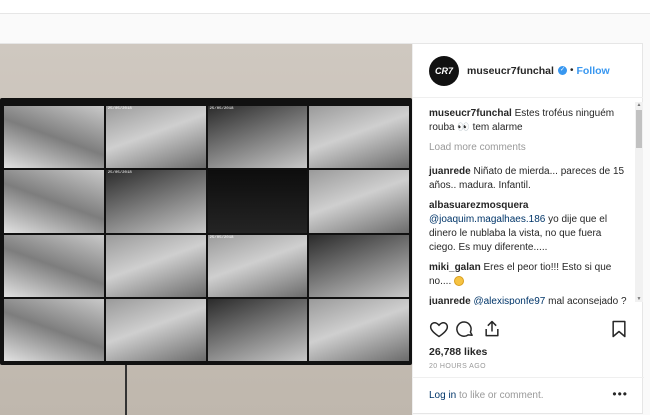 Image resolution: width=650 pixels, height=415 pixels. What do you see at coordinates (639, 202) in the screenshot?
I see `comments-scrollbar: ▲ ▼` at bounding box center [639, 202].